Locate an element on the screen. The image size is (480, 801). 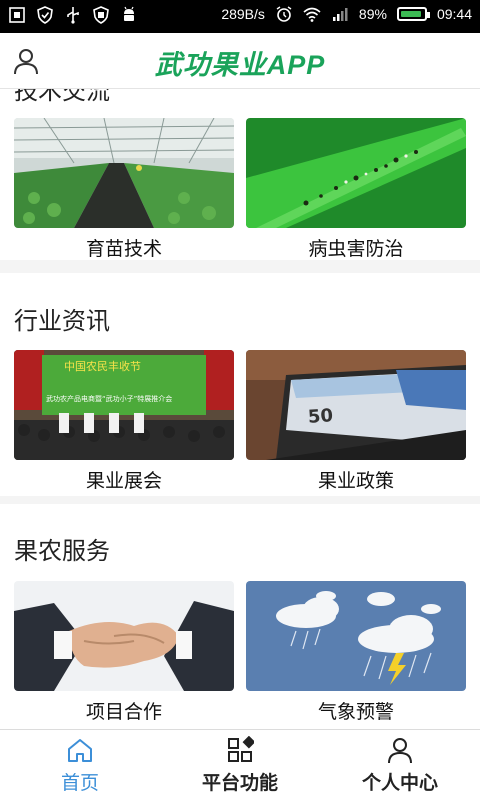
banknote-value: 50 is located at coordinates (320, 416).